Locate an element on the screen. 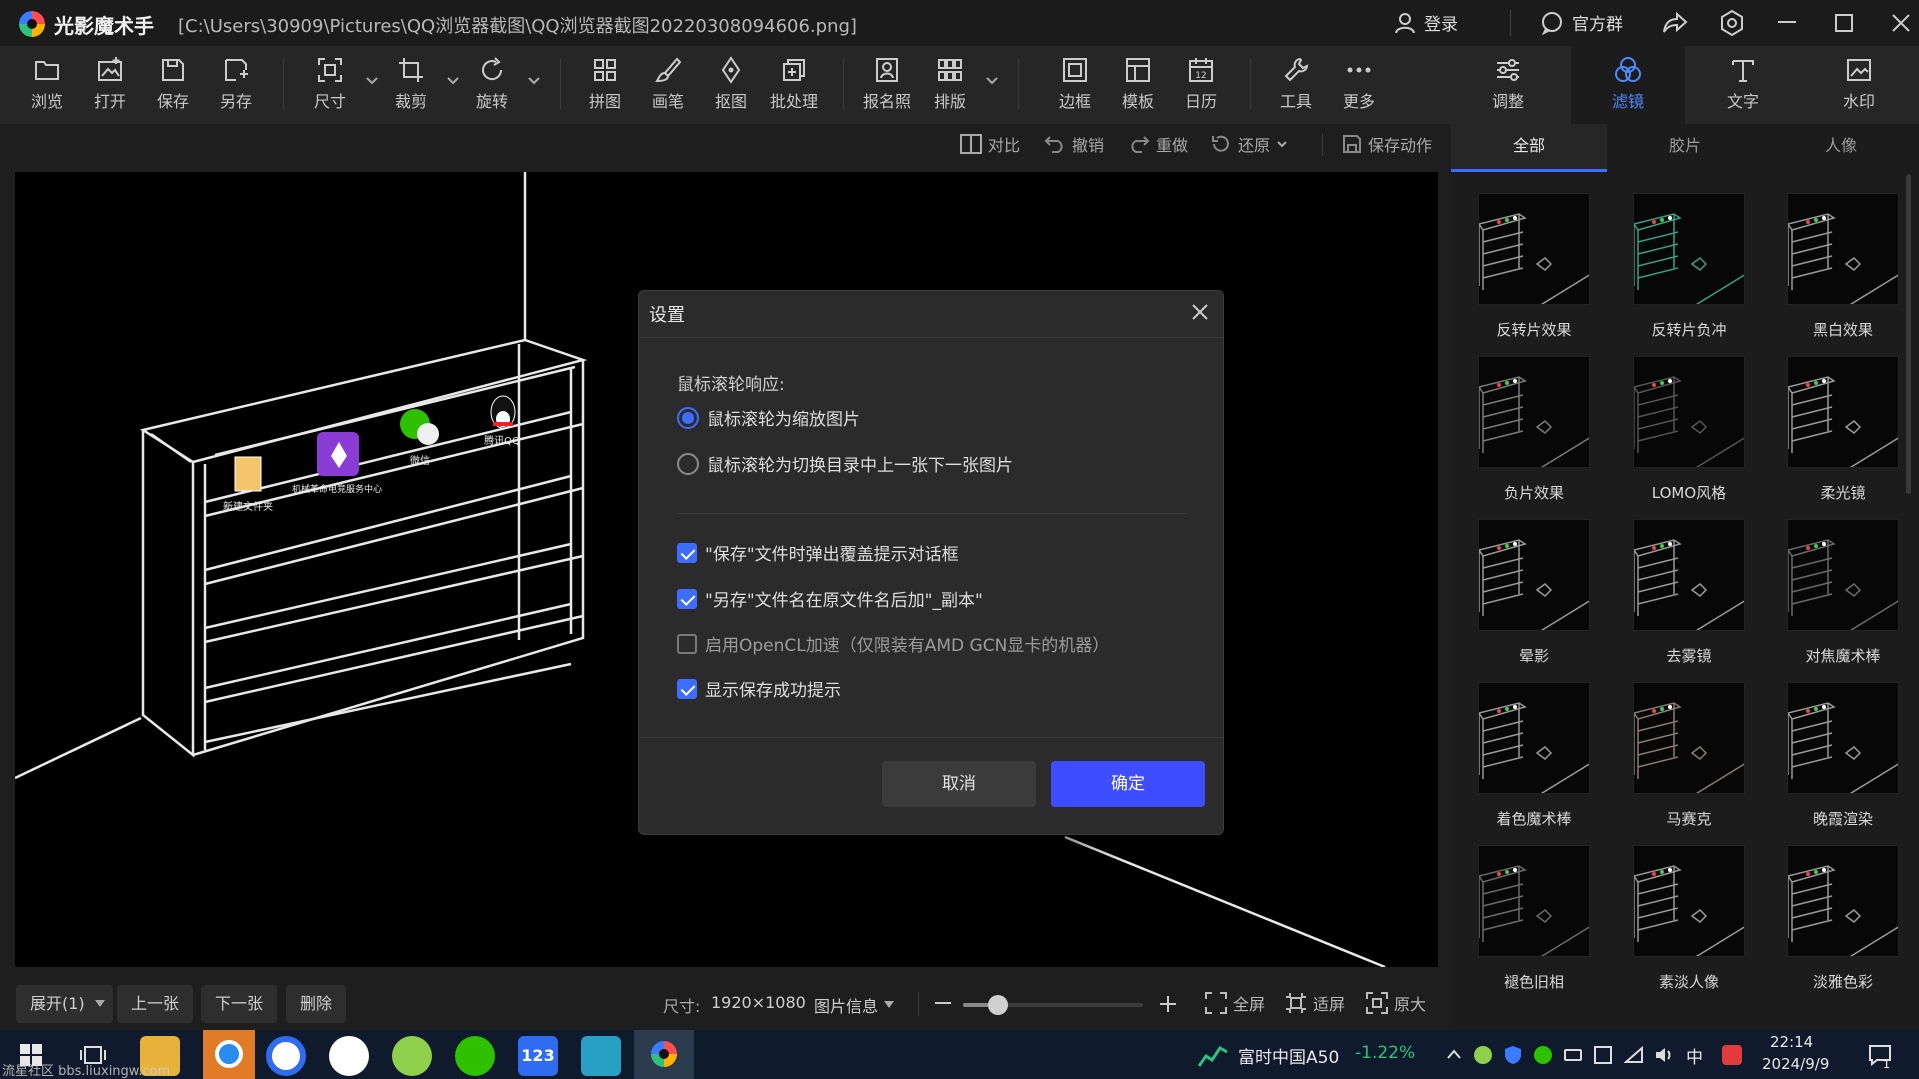 This screenshot has width=1919, height=1079. zoom-in-icon is located at coordinates (1168, 1004).